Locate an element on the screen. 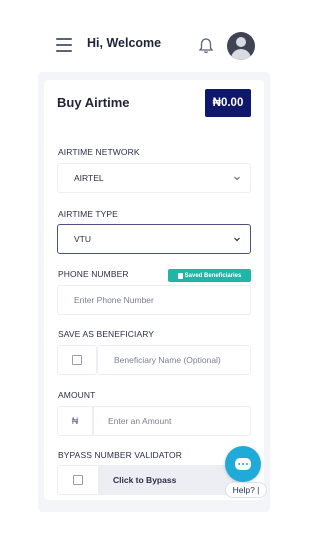 Image resolution: width=320 pixels, height=533 pixels. bypass-label: BYPASS NUMBER VALIDATOR is located at coordinates (120, 455).